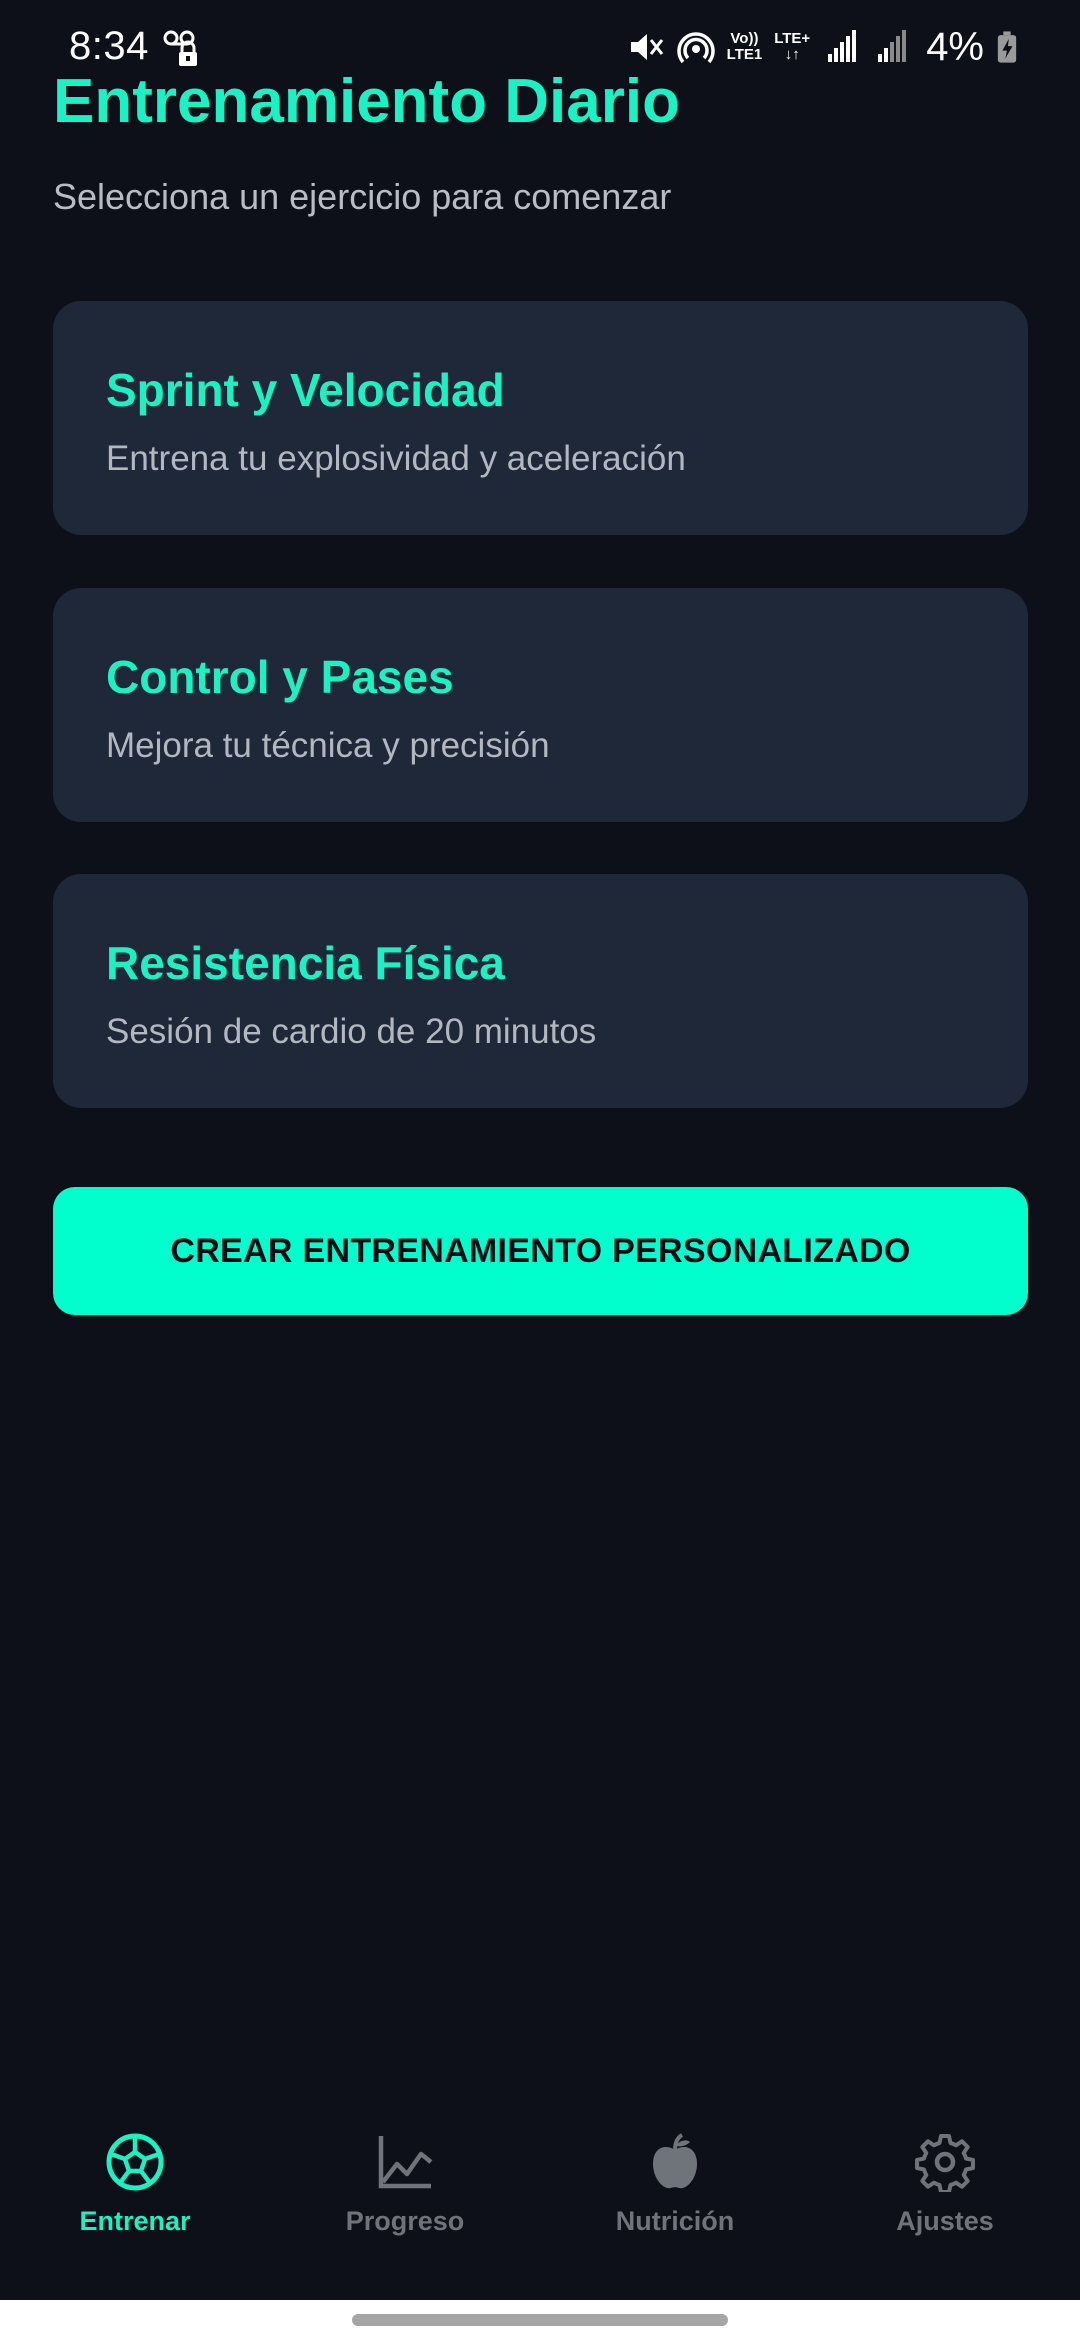  Describe the element at coordinates (792, 54) in the screenshot. I see `data-arrows-icon: ↓↑` at that location.